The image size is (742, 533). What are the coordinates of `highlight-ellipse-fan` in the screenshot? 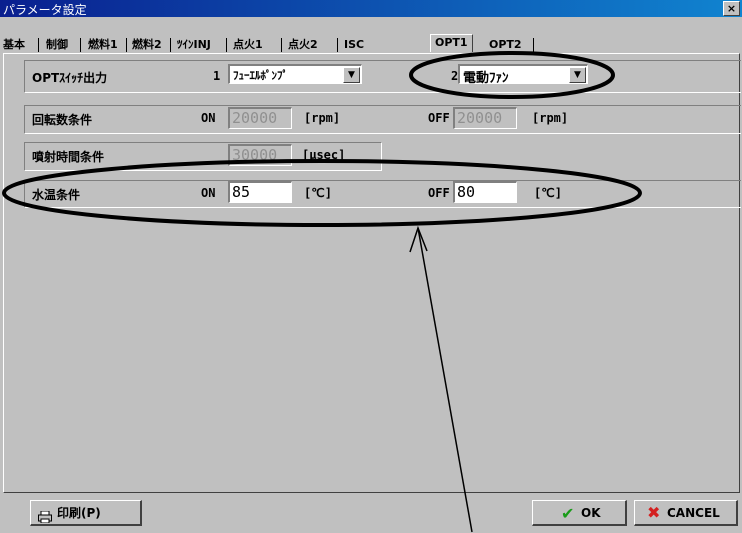 It's located at (512, 75).